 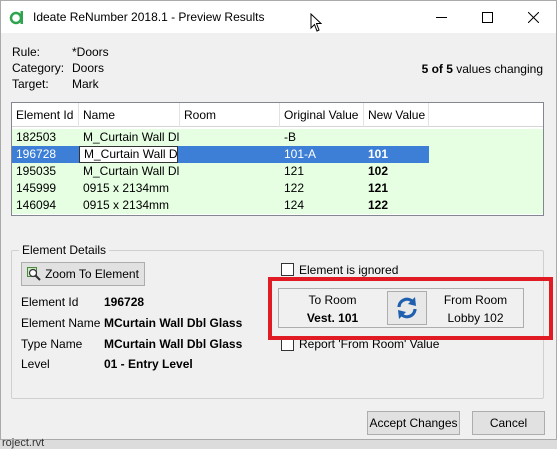 What do you see at coordinates (173, 323) in the screenshot?
I see `element-name-value: MCurtain Wall Dbl Glass` at bounding box center [173, 323].